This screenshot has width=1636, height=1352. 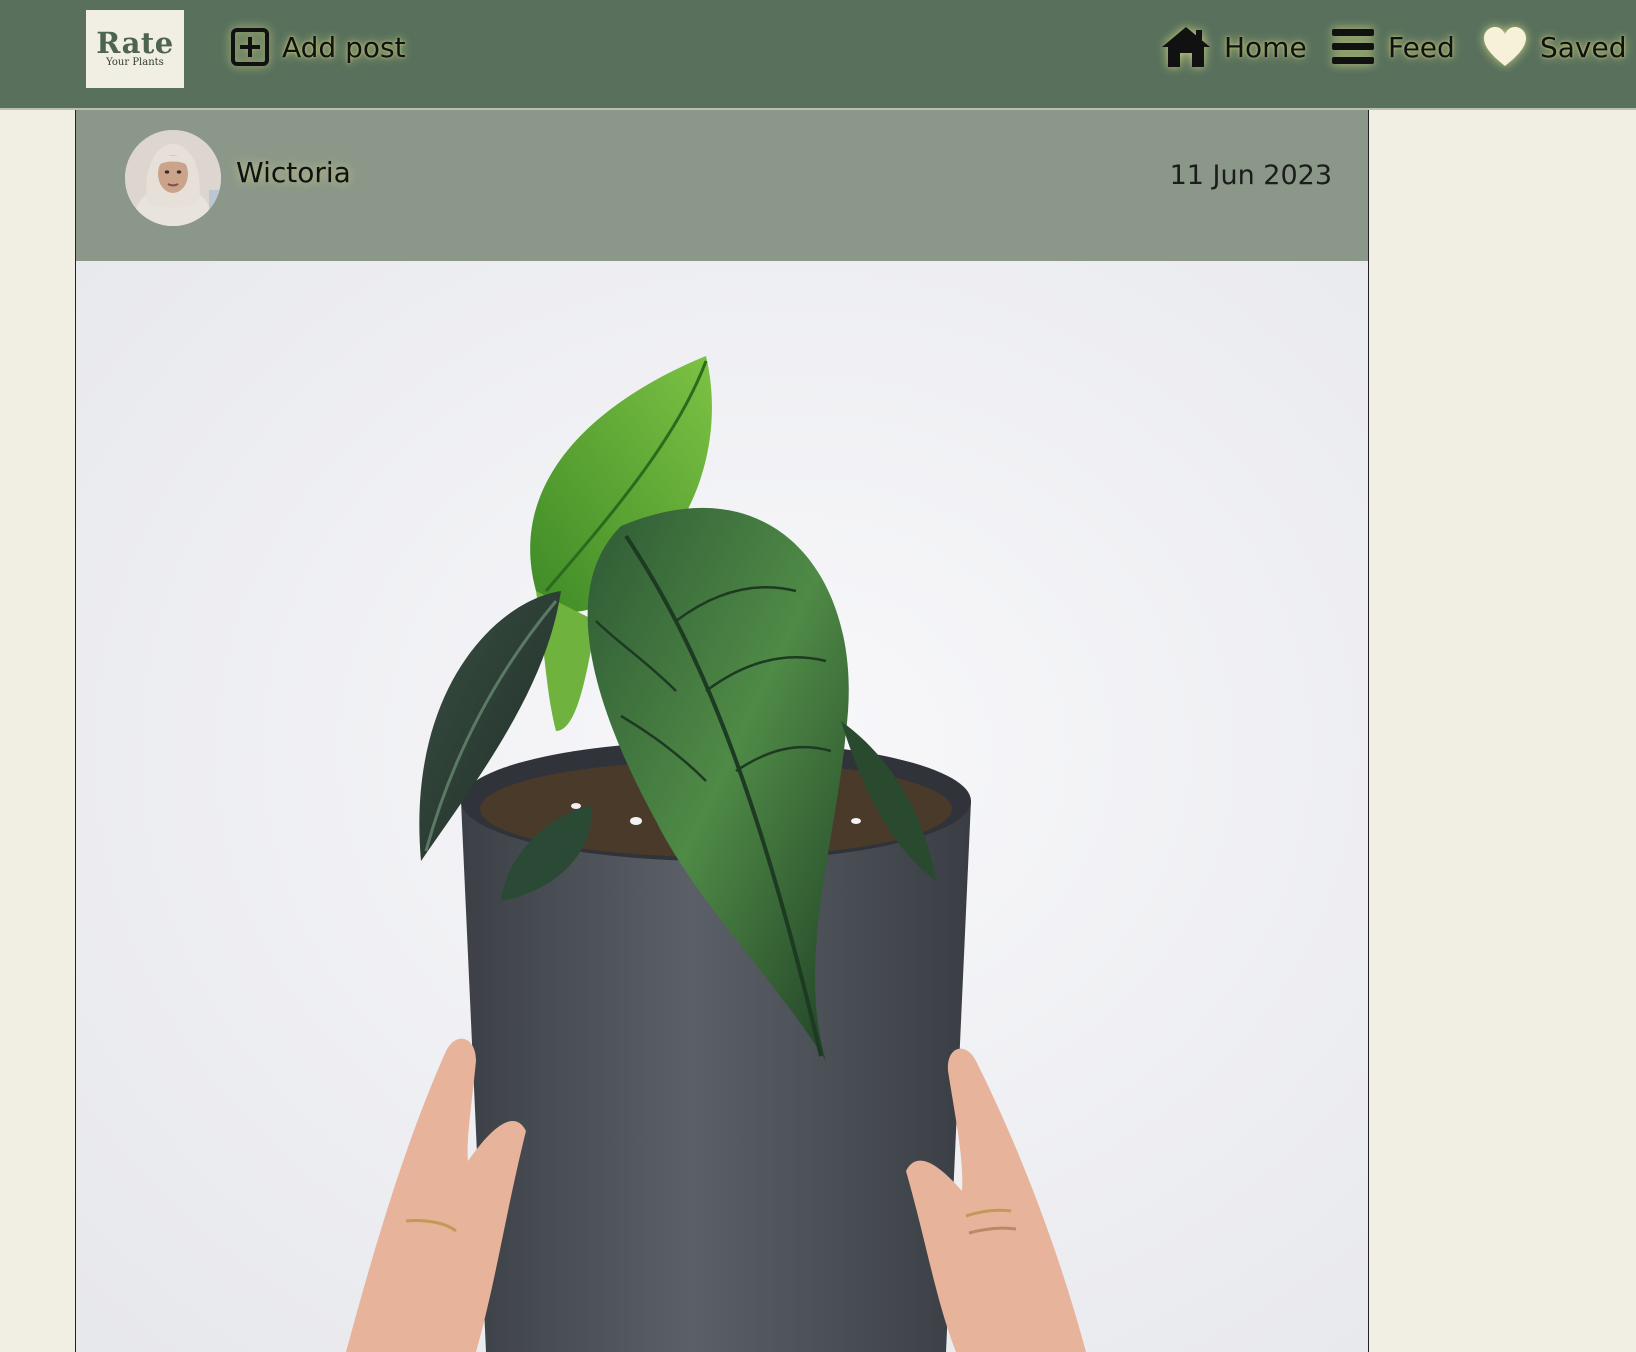 What do you see at coordinates (250, 47) in the screenshot?
I see `plus-square-icon` at bounding box center [250, 47].